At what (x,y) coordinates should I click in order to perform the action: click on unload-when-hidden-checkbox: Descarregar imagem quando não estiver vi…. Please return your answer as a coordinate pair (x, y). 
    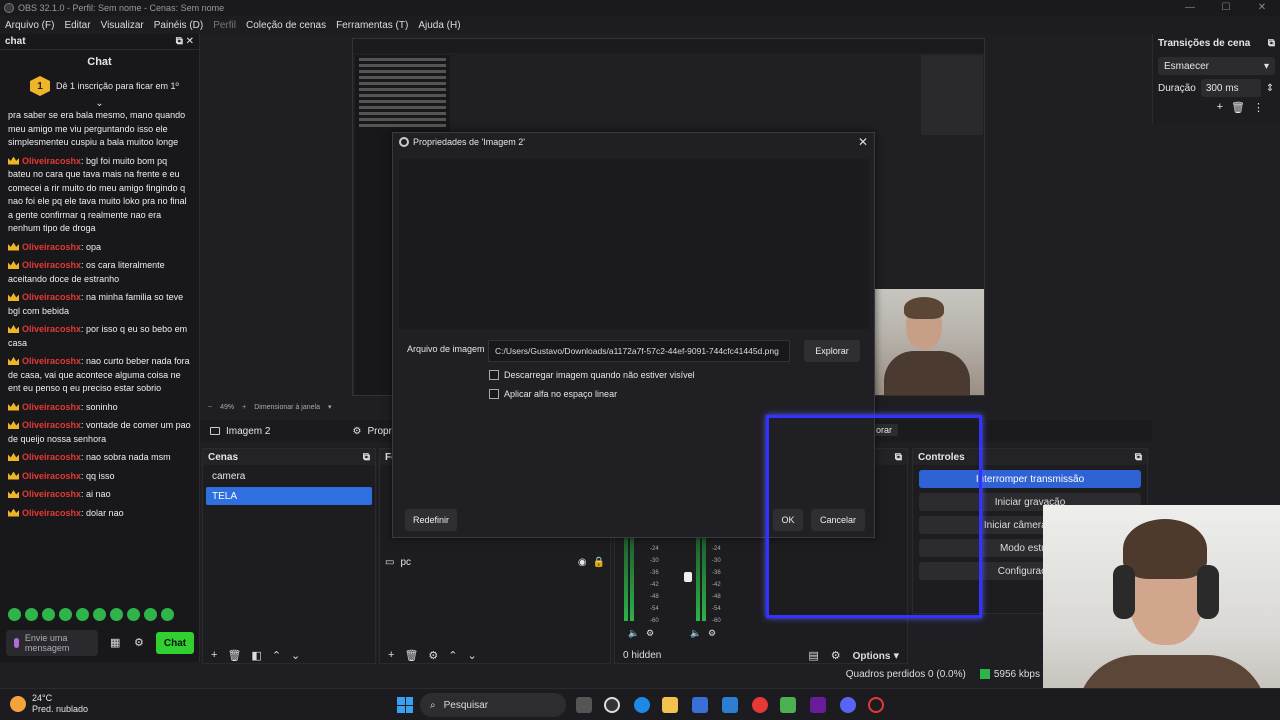
    Looking at the image, I should click on (592, 375).